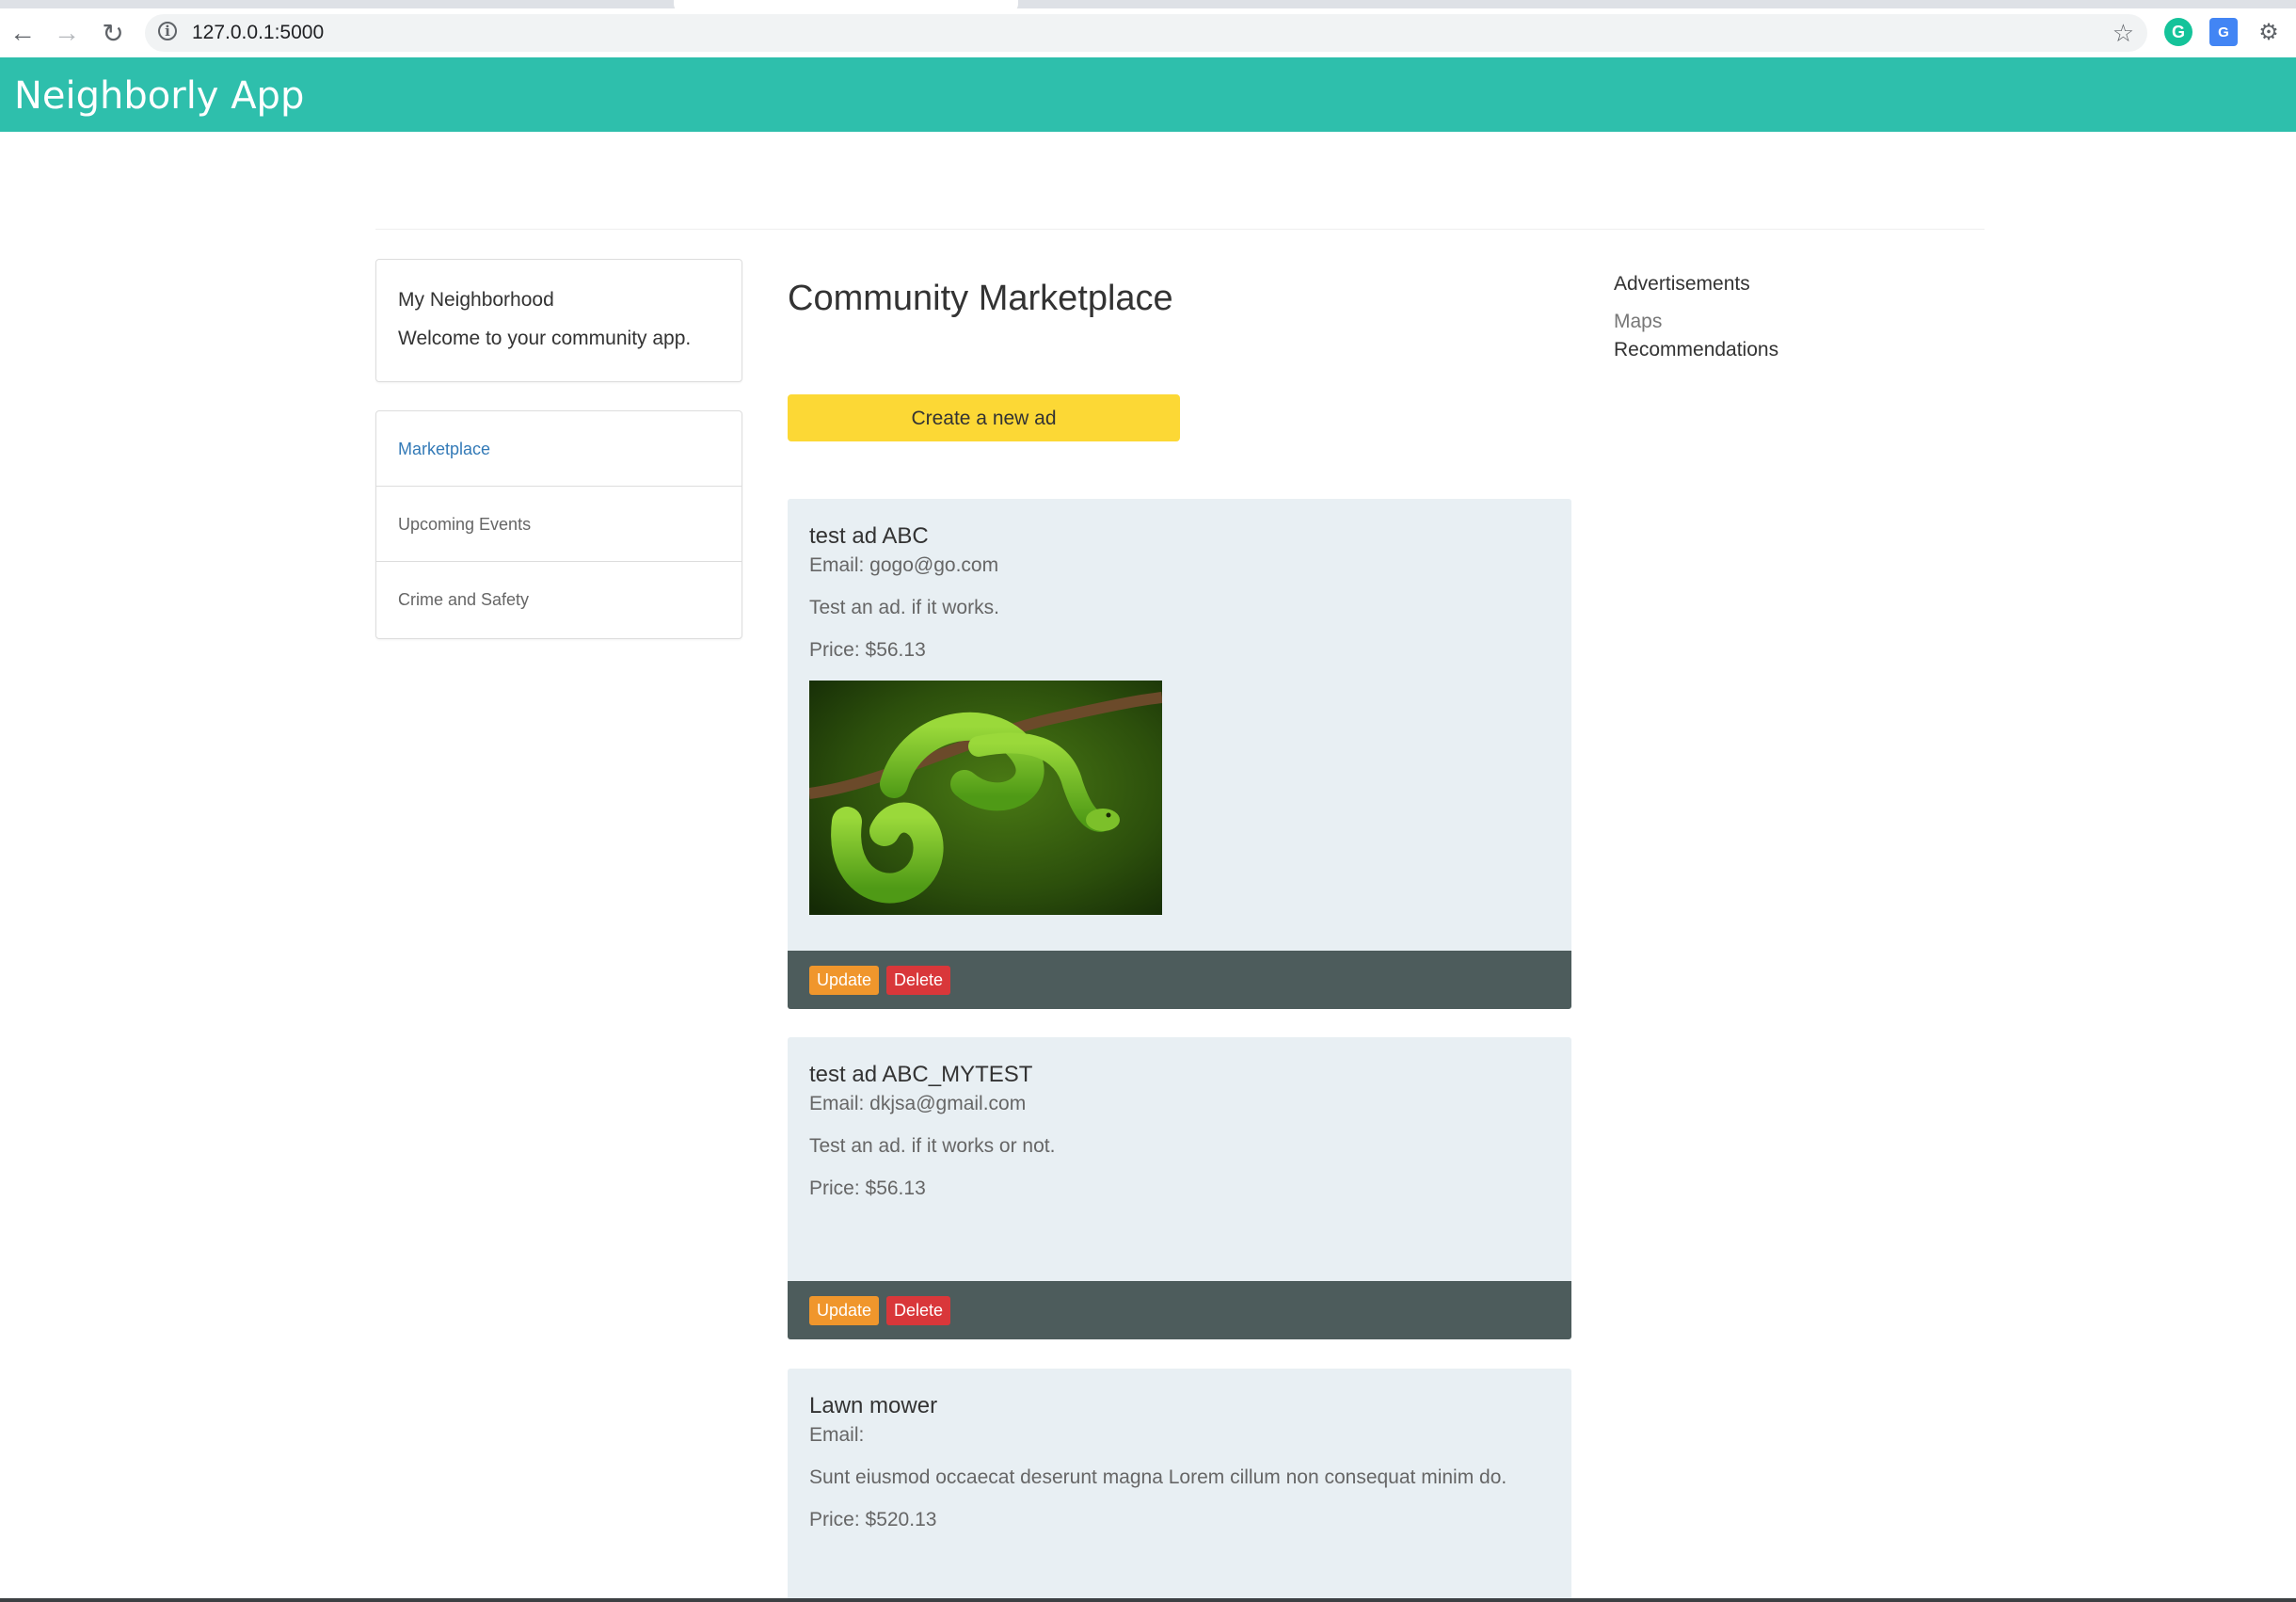 This screenshot has width=2296, height=1602. What do you see at coordinates (837, 1435) in the screenshot?
I see `ad-email: Email:` at bounding box center [837, 1435].